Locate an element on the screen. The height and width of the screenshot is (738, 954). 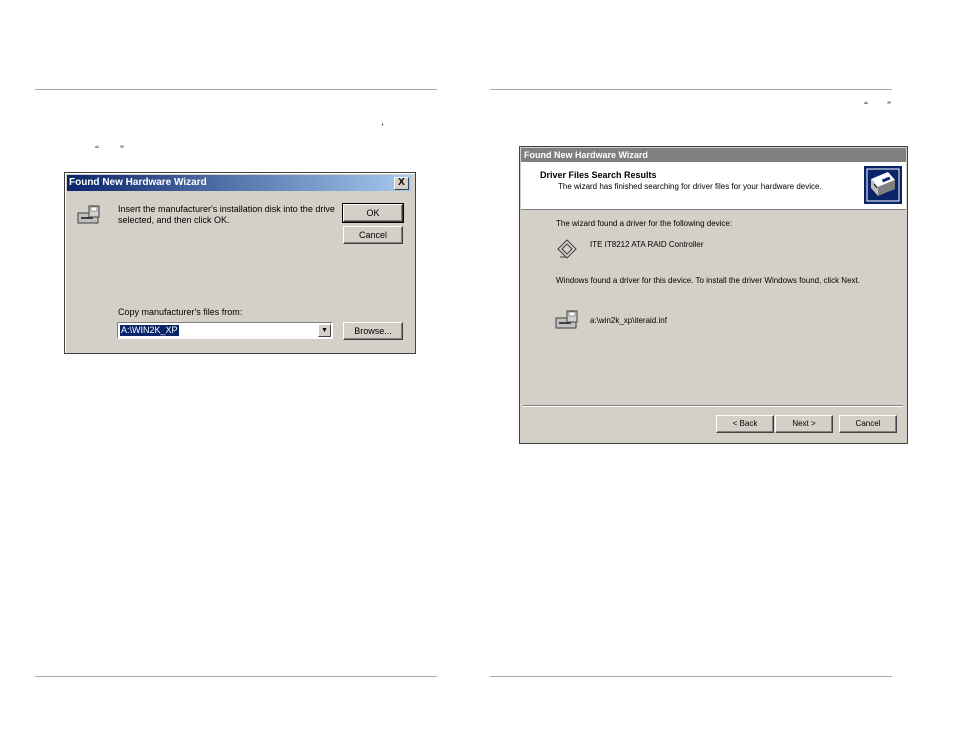
next-button: Next > is located at coordinates (804, 424).